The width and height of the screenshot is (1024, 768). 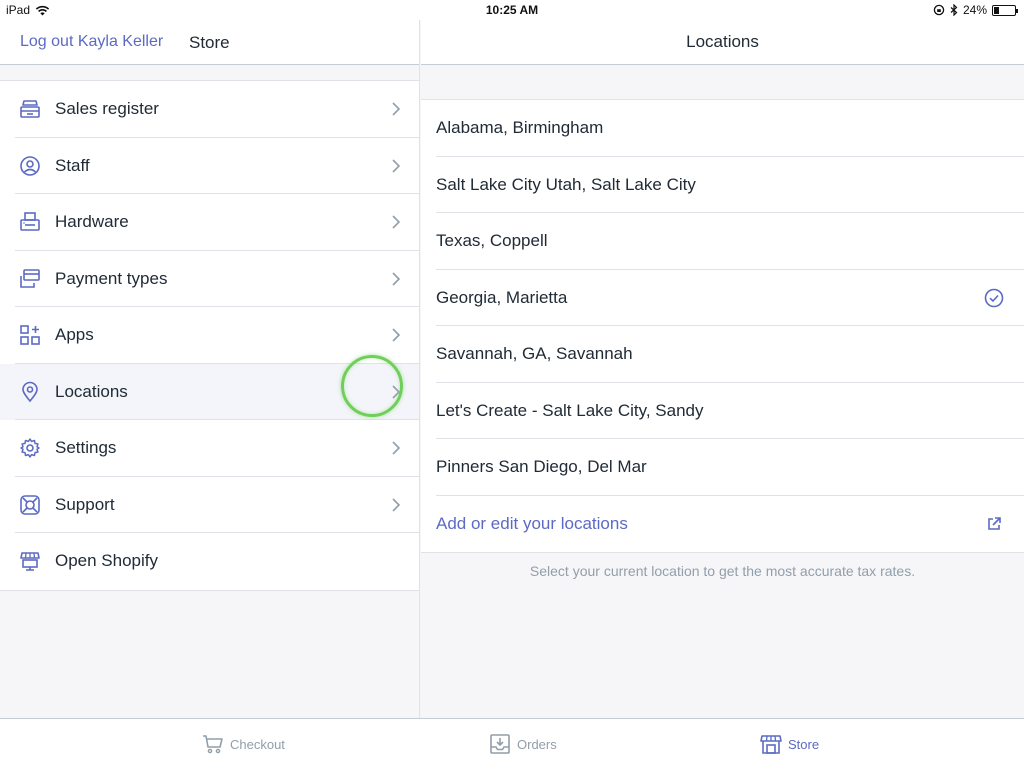 I want to click on status-right: 24%, so click(x=975, y=10).